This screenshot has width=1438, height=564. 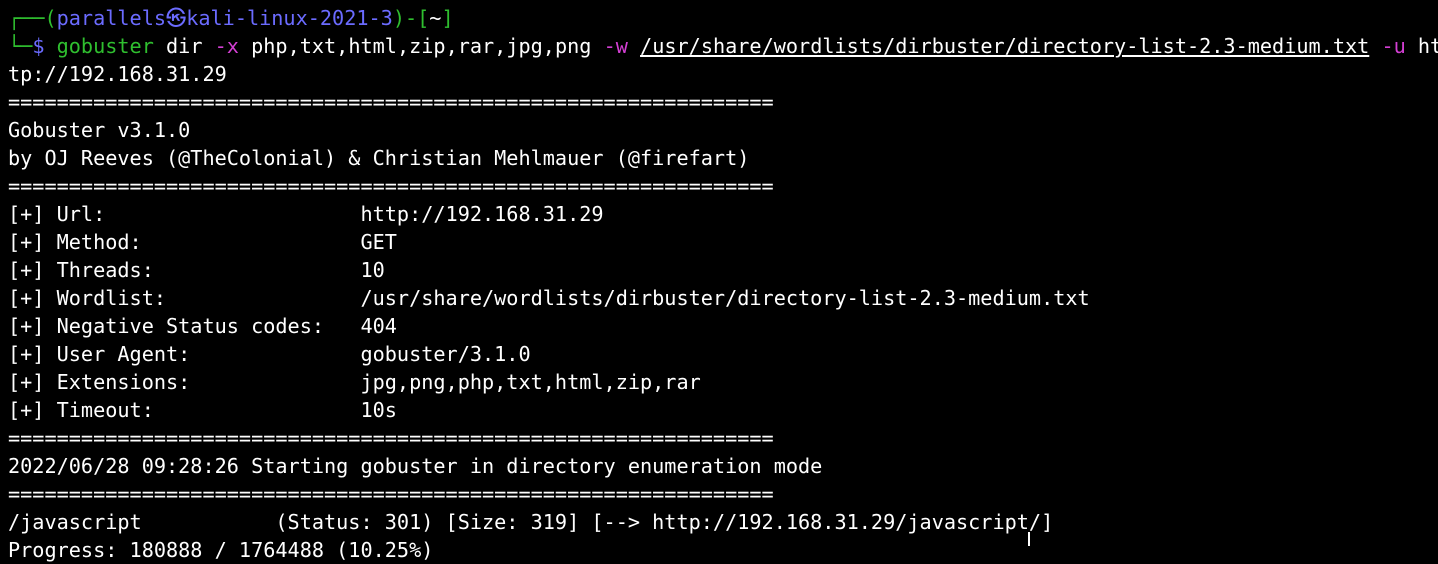 What do you see at coordinates (723, 550) in the screenshot?
I see `terminal-line: Progress: 180888 / 1764488 (10.25%)` at bounding box center [723, 550].